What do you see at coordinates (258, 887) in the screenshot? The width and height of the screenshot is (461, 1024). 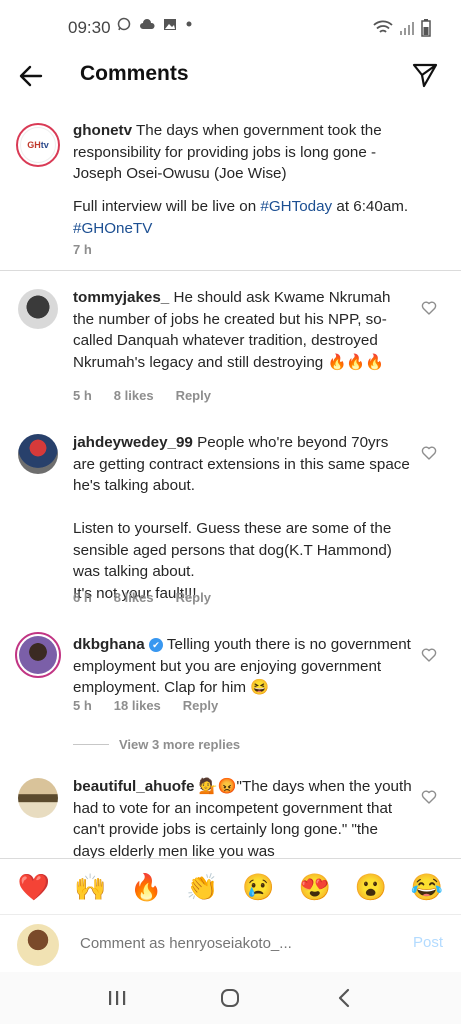 I see `reaction-crying-icon: 😢` at bounding box center [258, 887].